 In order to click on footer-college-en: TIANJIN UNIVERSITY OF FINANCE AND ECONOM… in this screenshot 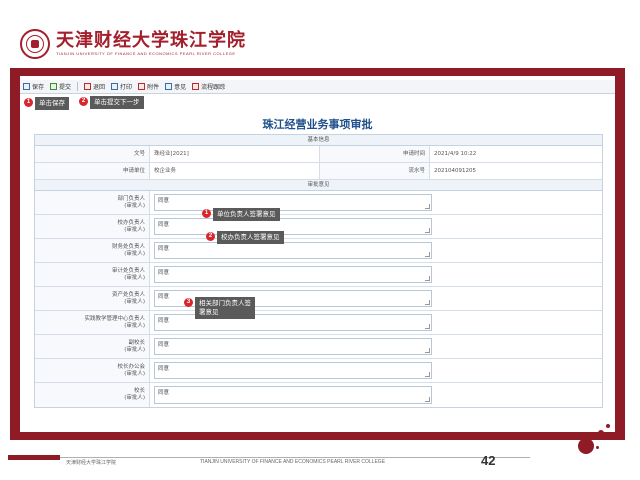, I will do `click(293, 462)`.